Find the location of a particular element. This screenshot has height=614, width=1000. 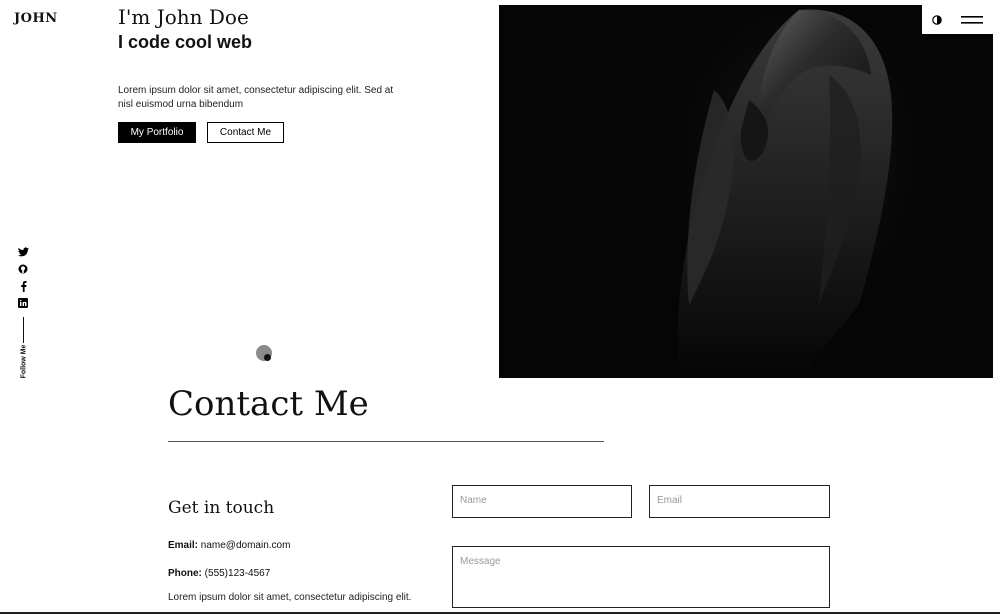

name-input: Name is located at coordinates (542, 501).